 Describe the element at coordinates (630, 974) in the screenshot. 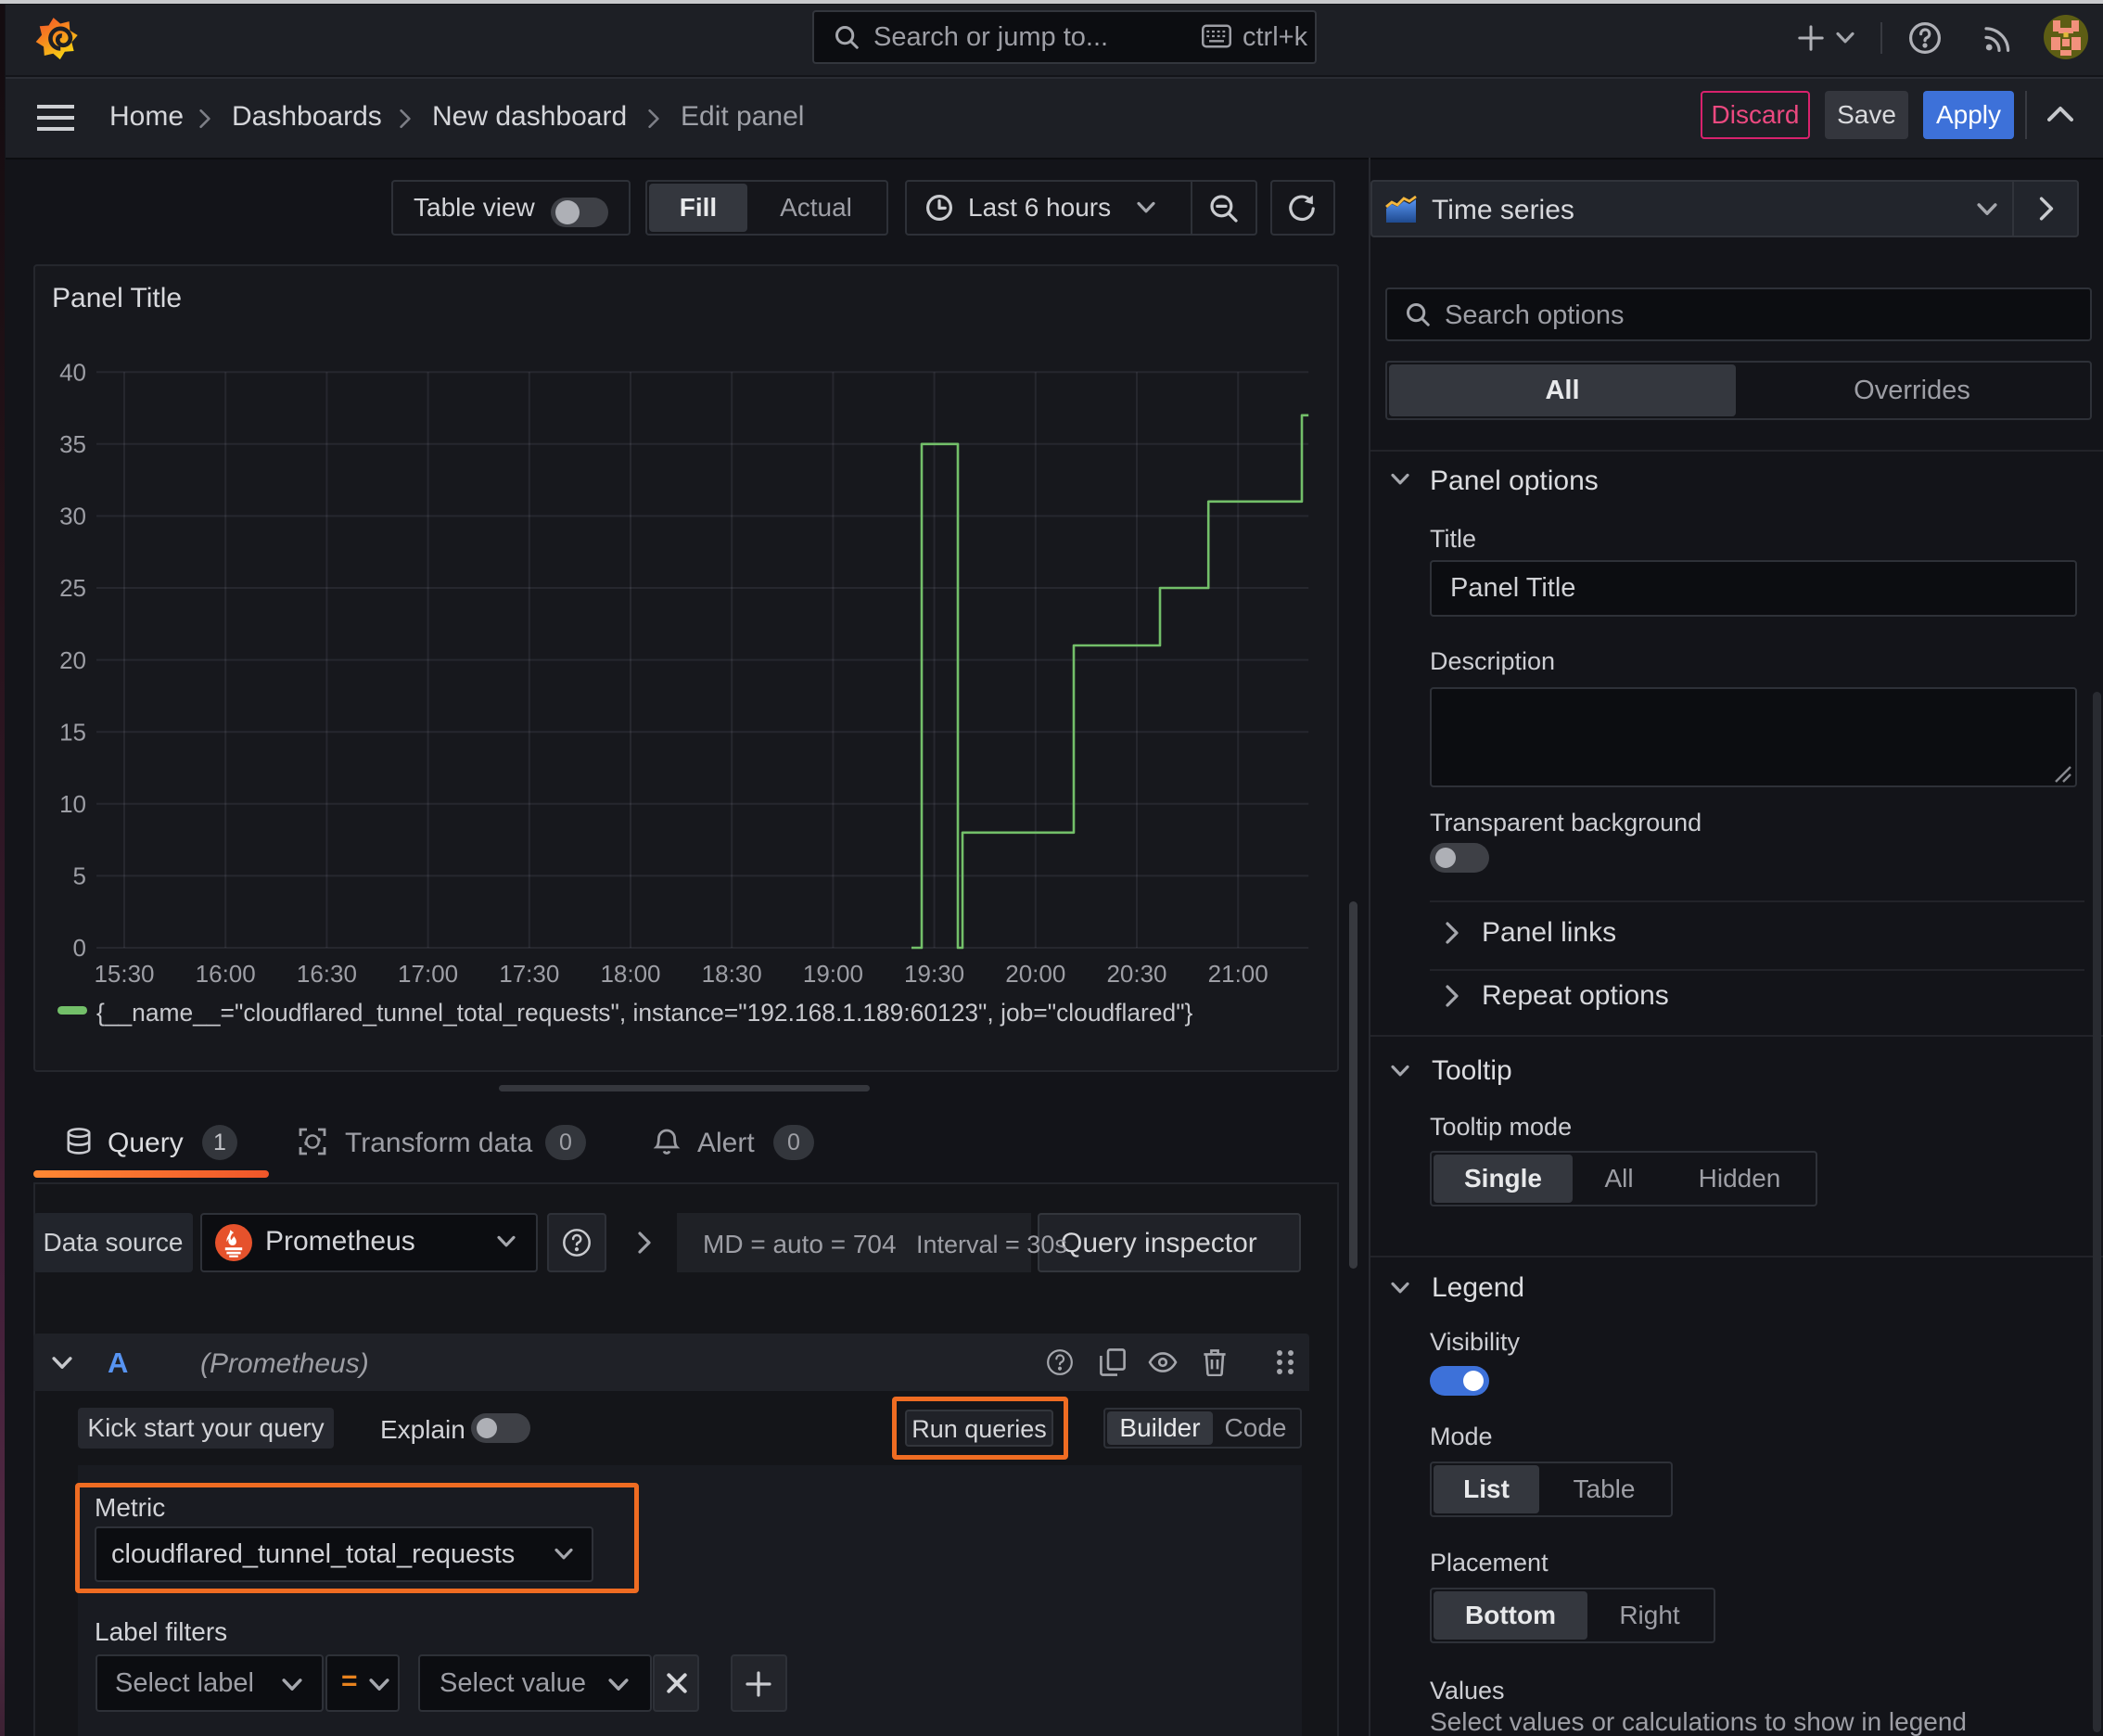

I see `svg-text: 18:00` at that location.